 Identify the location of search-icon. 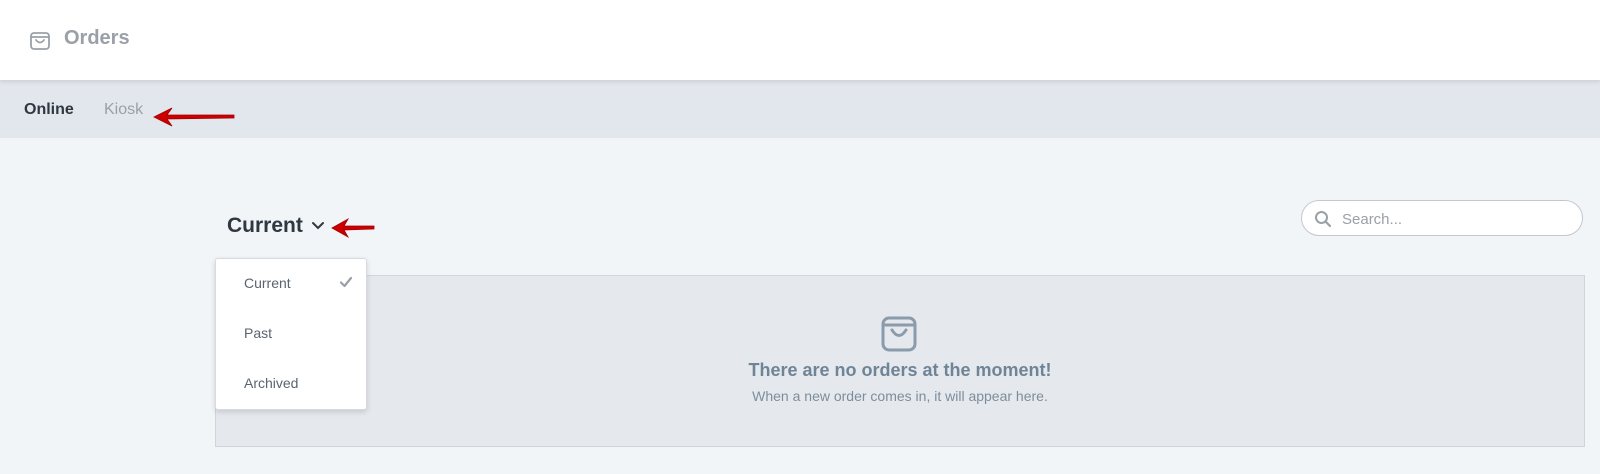
(1323, 219).